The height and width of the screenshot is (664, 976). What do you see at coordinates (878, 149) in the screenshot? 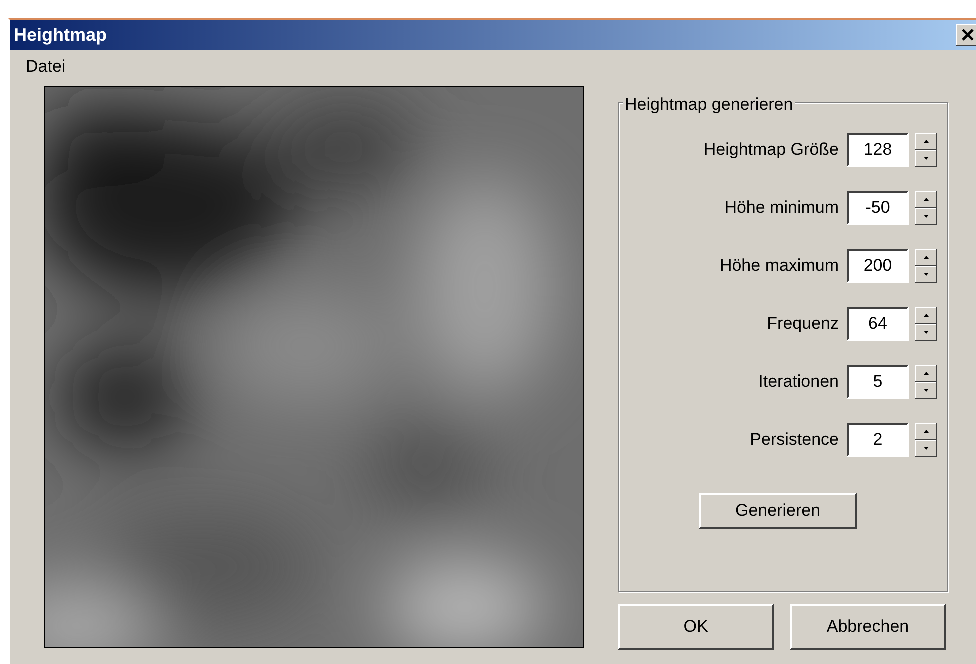
I see `number-field: 128` at bounding box center [878, 149].